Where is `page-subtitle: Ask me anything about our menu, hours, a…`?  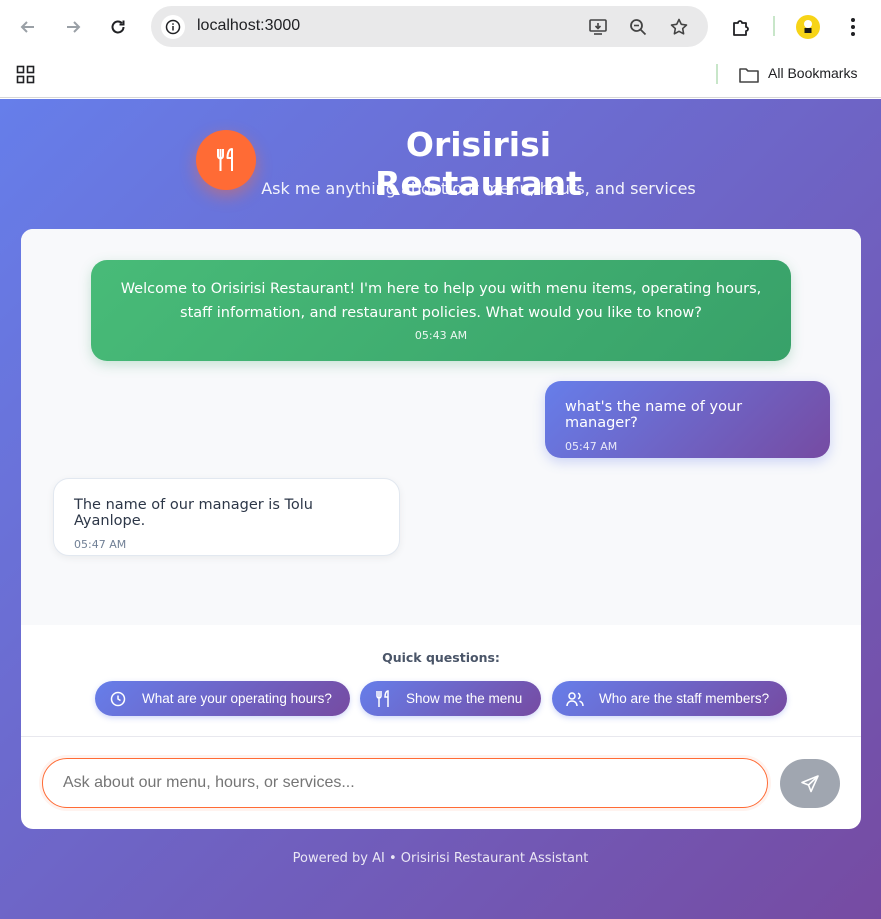 page-subtitle: Ask me anything about our menu, hours, a… is located at coordinates (478, 188).